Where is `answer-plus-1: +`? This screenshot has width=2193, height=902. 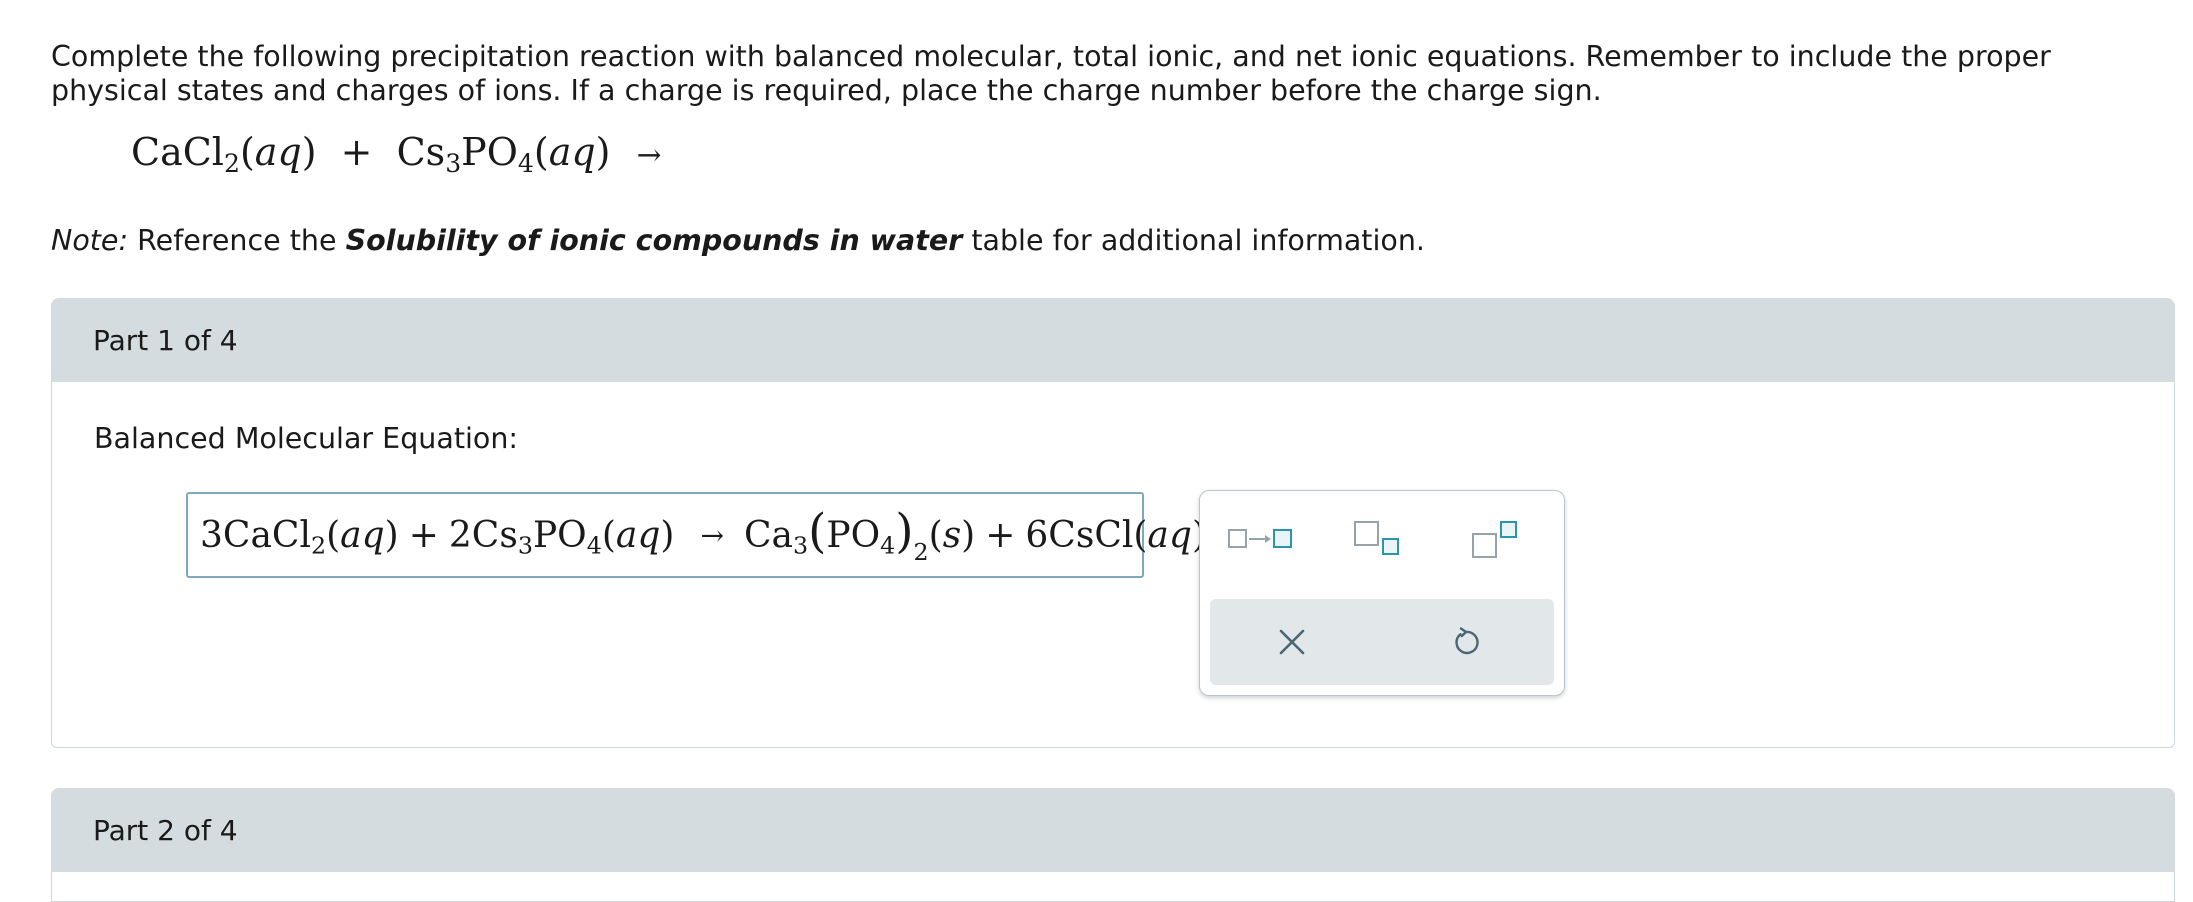
answer-plus-1: + is located at coordinates (423, 535).